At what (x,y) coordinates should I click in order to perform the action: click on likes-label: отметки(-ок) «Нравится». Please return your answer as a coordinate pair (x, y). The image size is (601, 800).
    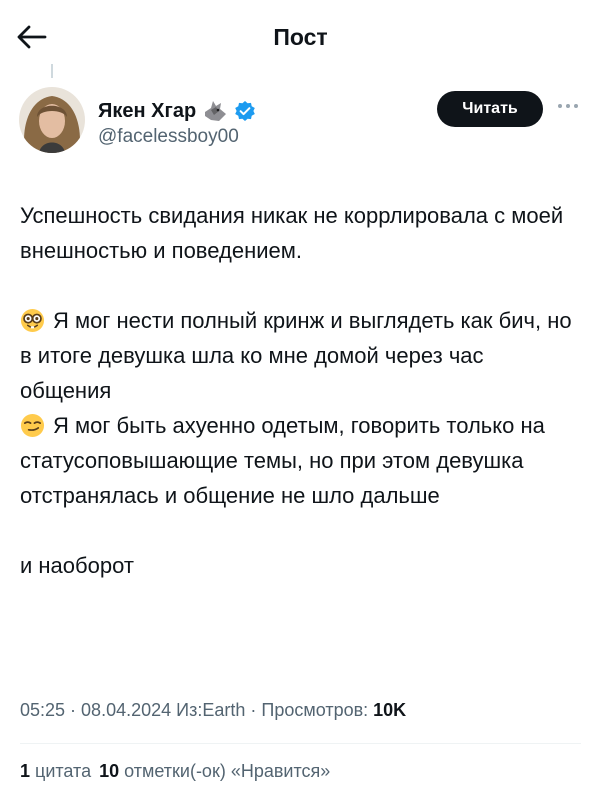
    Looking at the image, I should click on (225, 771).